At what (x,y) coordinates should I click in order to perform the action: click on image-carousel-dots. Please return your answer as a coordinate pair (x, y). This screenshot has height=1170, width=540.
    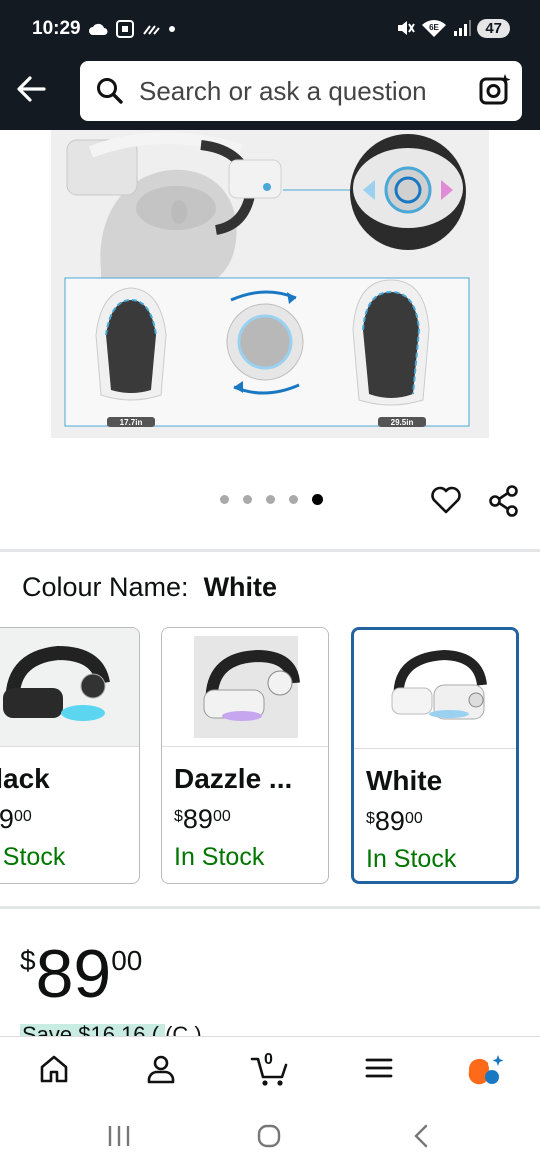
    Looking at the image, I should click on (271, 499).